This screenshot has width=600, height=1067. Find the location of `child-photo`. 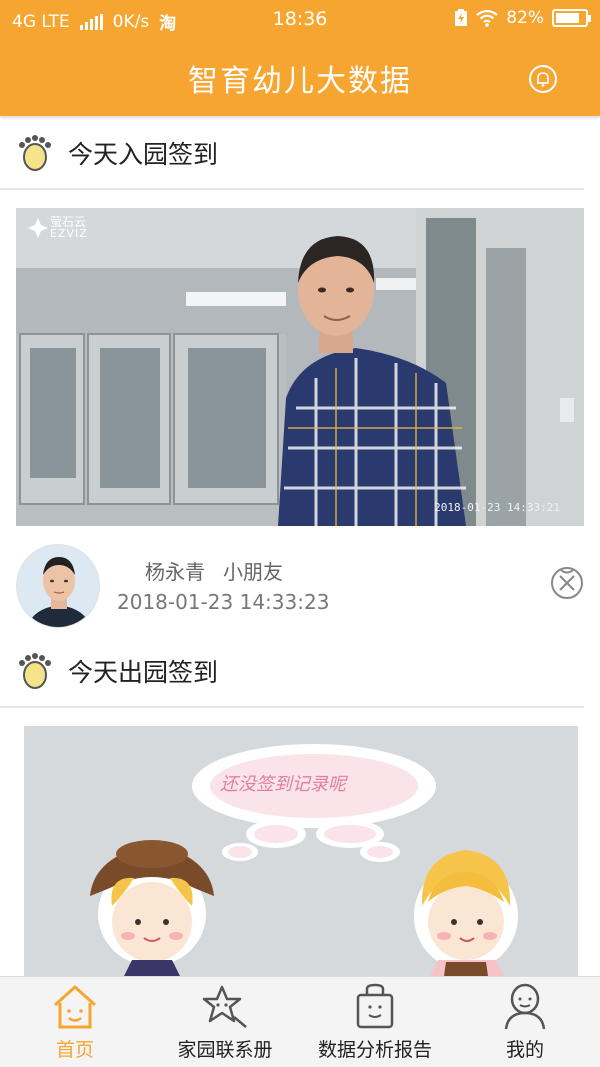

child-photo is located at coordinates (58, 586).